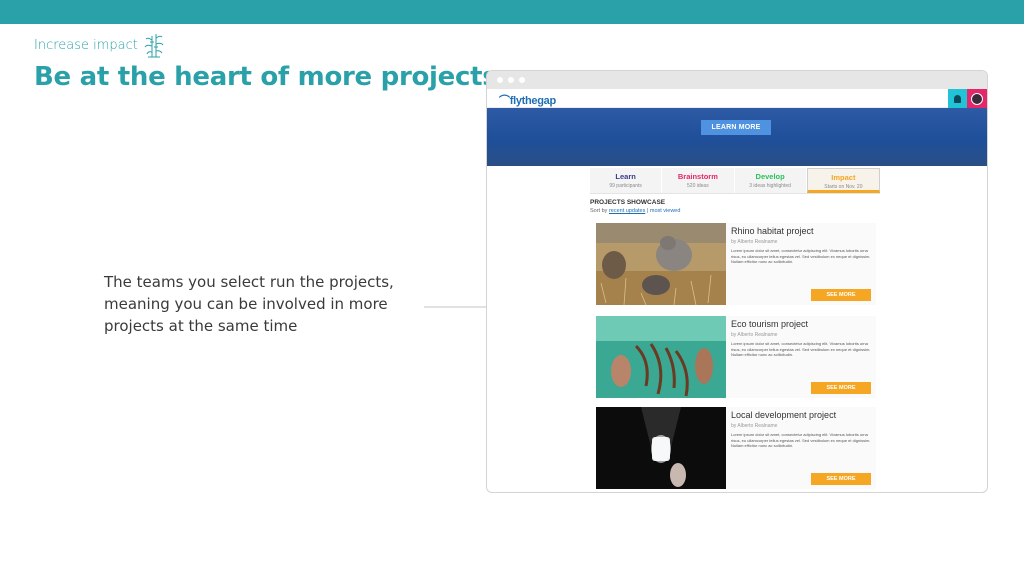 The height and width of the screenshot is (576, 1024). What do you see at coordinates (698, 186) in the screenshot?
I see `tab-sub: 520 ideas` at bounding box center [698, 186].